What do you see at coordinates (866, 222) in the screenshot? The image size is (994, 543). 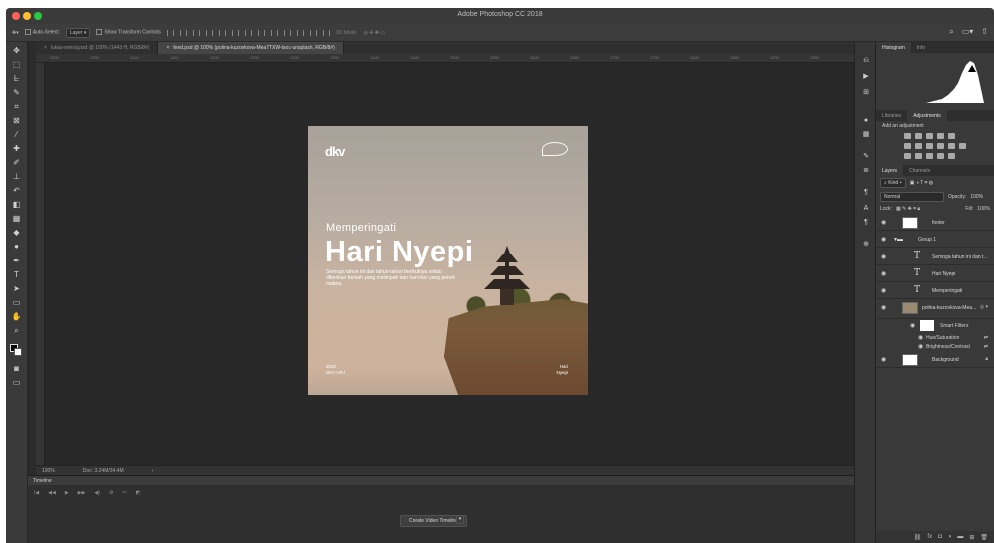 I see `paragraph-icon: ¶` at bounding box center [866, 222].